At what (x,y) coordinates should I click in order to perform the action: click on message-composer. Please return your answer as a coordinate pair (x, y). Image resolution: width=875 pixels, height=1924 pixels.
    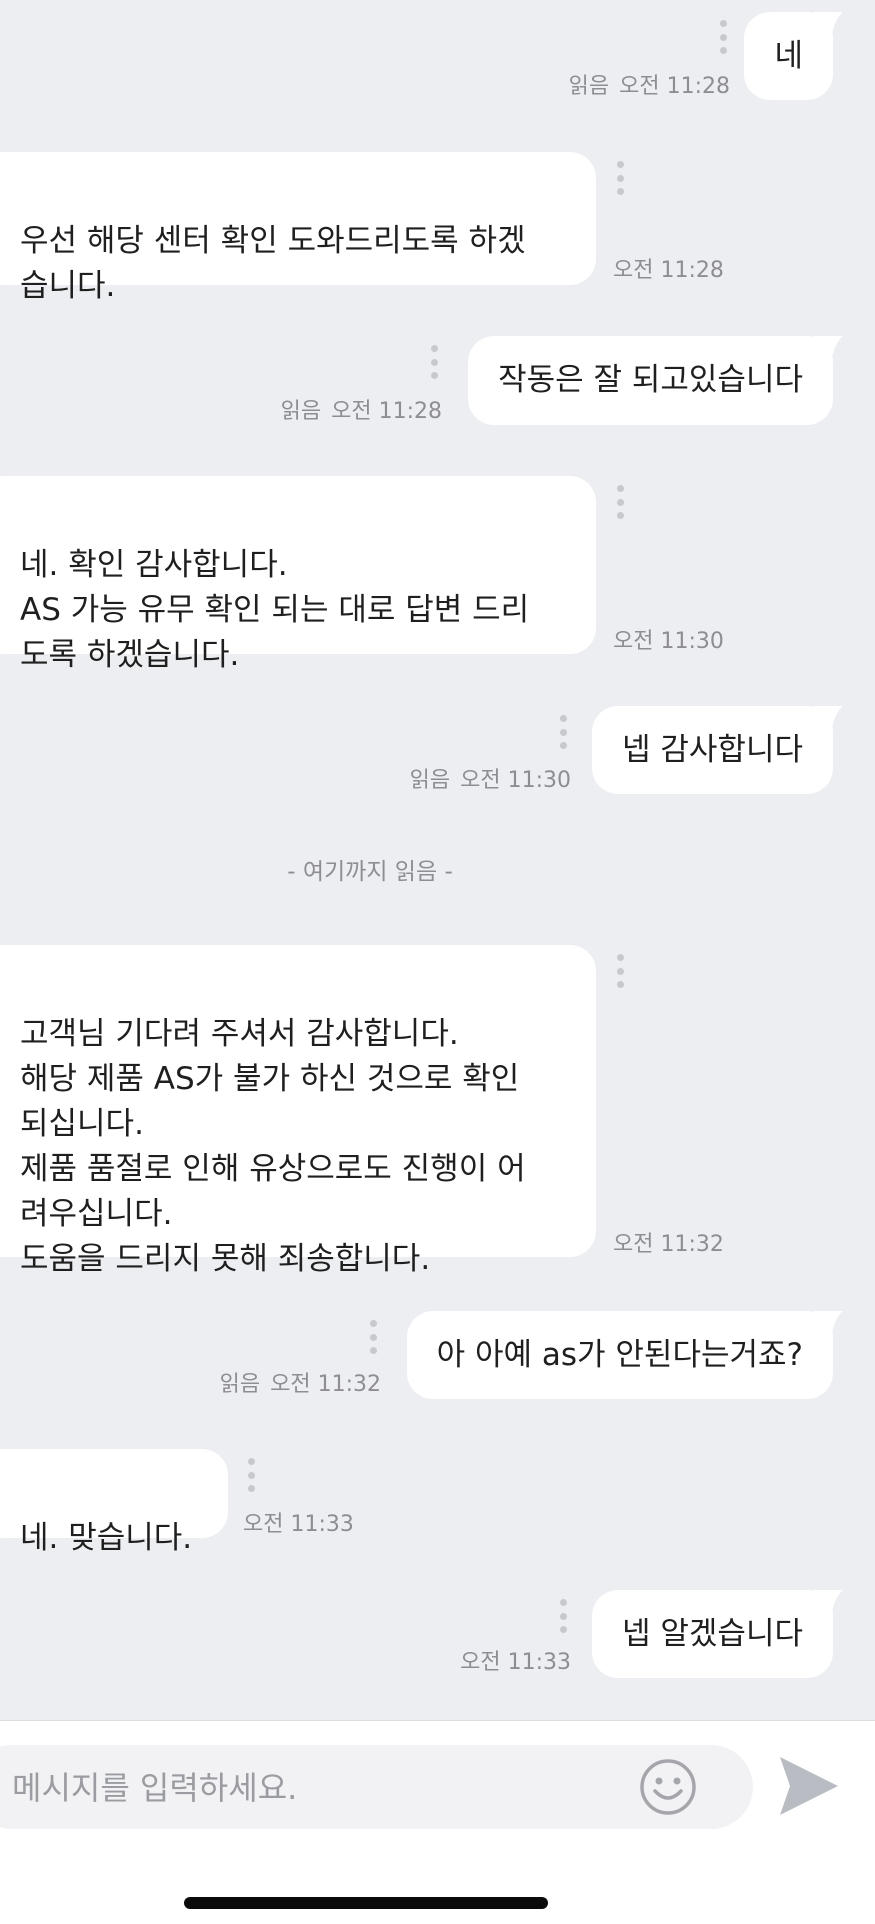
    Looking at the image, I should click on (437, 1822).